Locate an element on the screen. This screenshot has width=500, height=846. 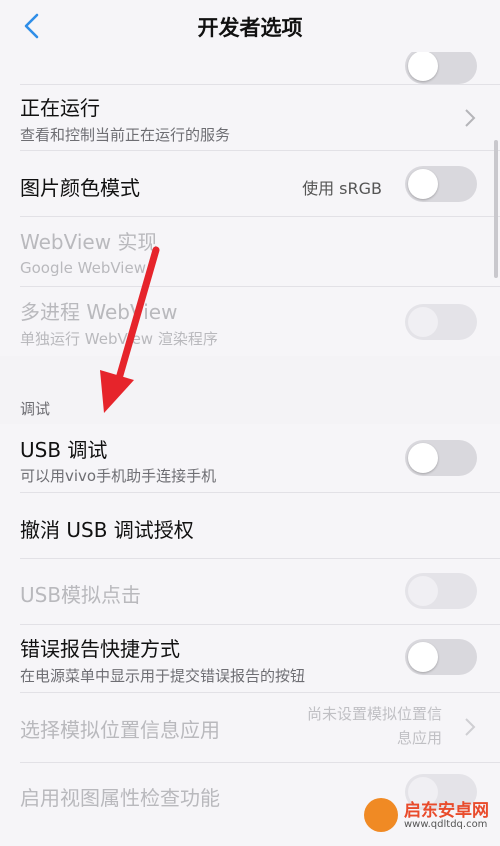
row-bug-report-shortcut: 错误报告快捷方式 在电源菜单中显示用于提交错误报告的按钮 is located at coordinates (250, 658).